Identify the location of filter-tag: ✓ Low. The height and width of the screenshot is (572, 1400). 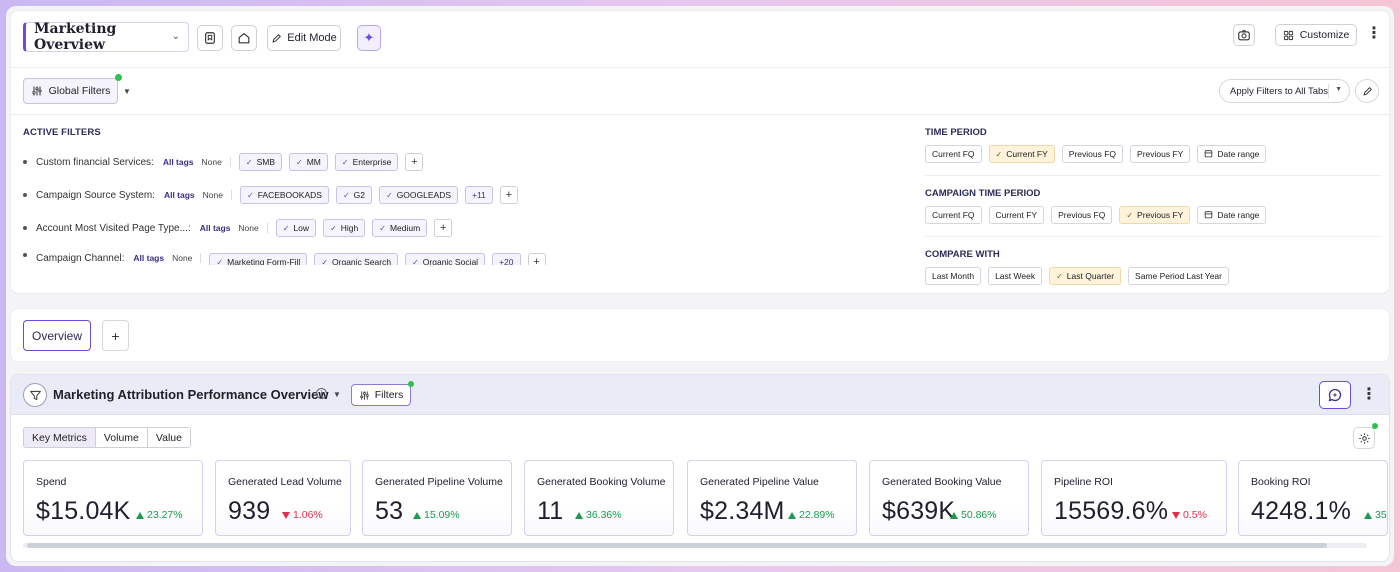
(296, 228).